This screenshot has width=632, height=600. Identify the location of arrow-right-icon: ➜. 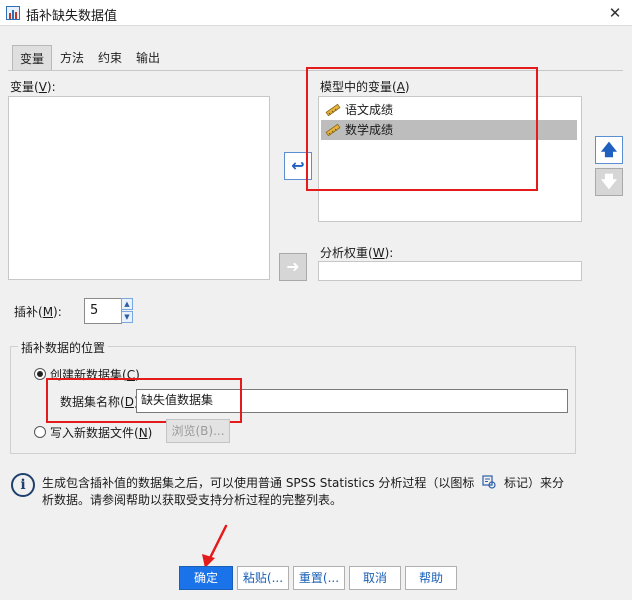
(293, 266).